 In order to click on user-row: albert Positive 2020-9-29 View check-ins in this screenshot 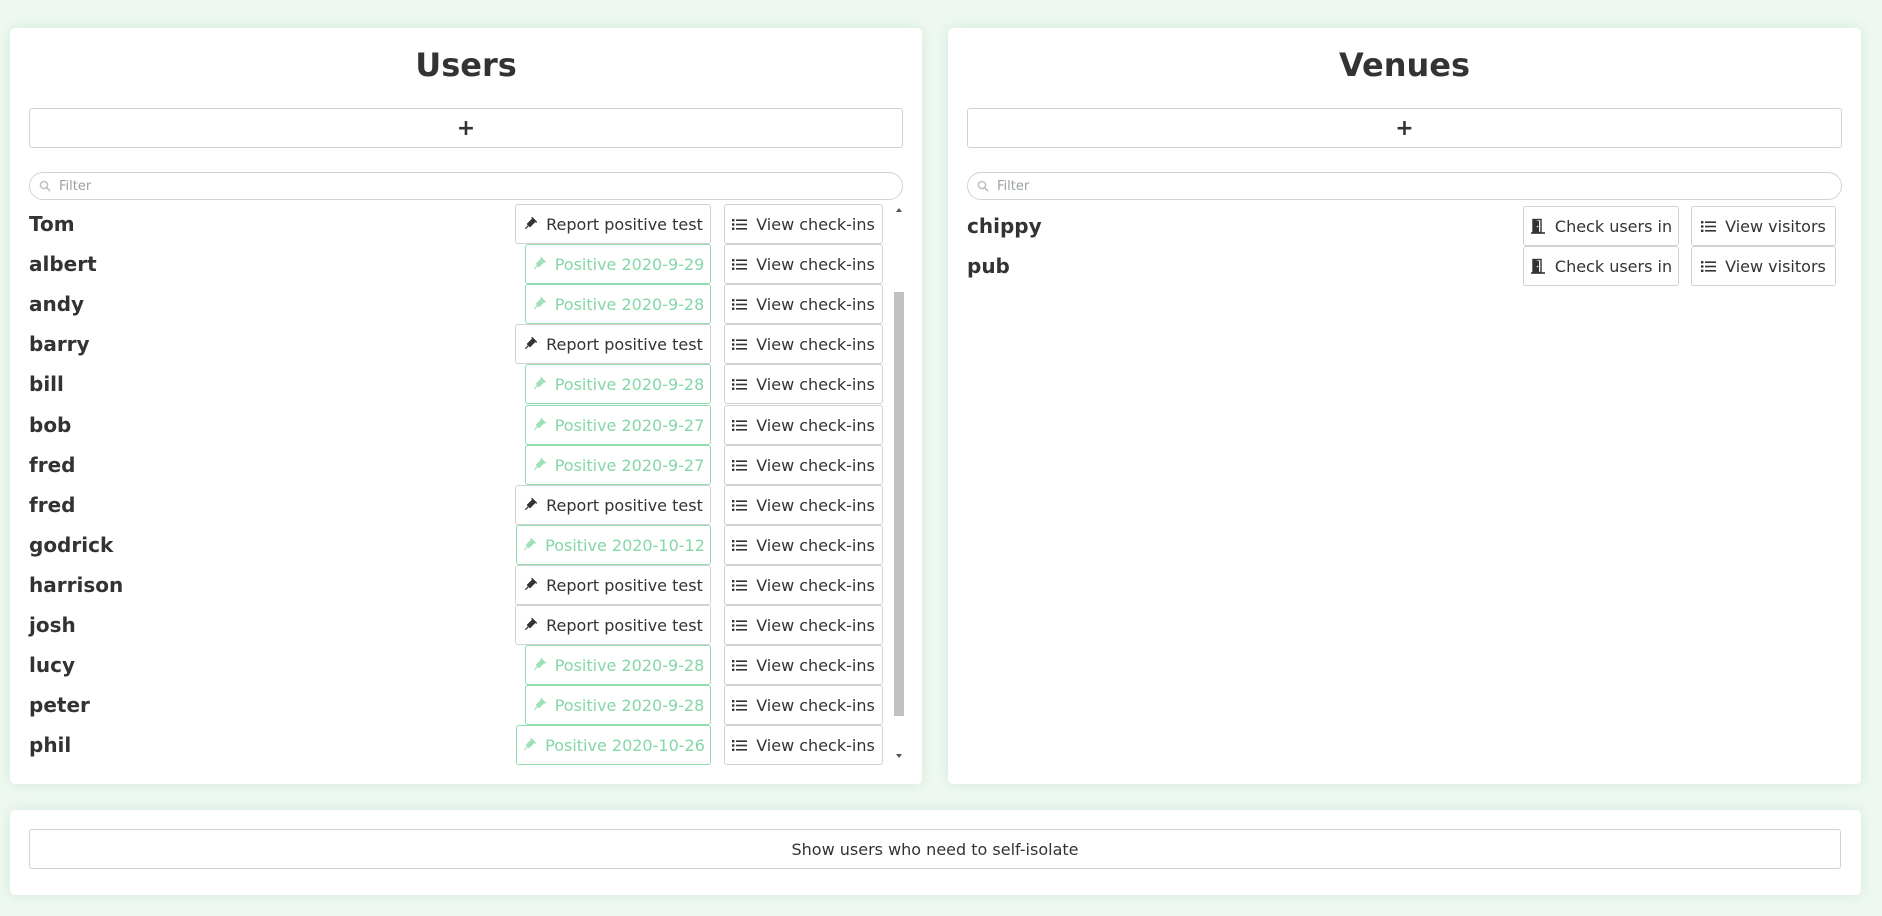, I will do `click(466, 264)`.